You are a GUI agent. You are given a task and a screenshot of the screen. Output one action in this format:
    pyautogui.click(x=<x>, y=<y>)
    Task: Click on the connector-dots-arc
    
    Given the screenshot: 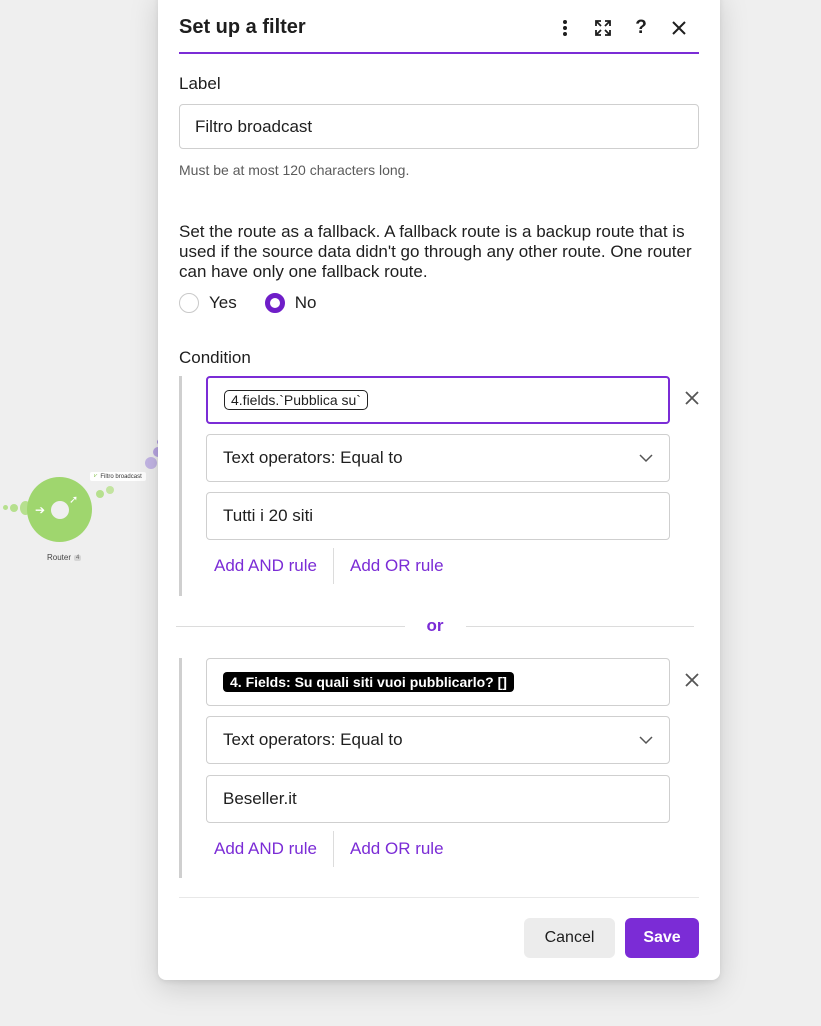 What is the action you would take?
    pyautogui.click(x=129, y=468)
    